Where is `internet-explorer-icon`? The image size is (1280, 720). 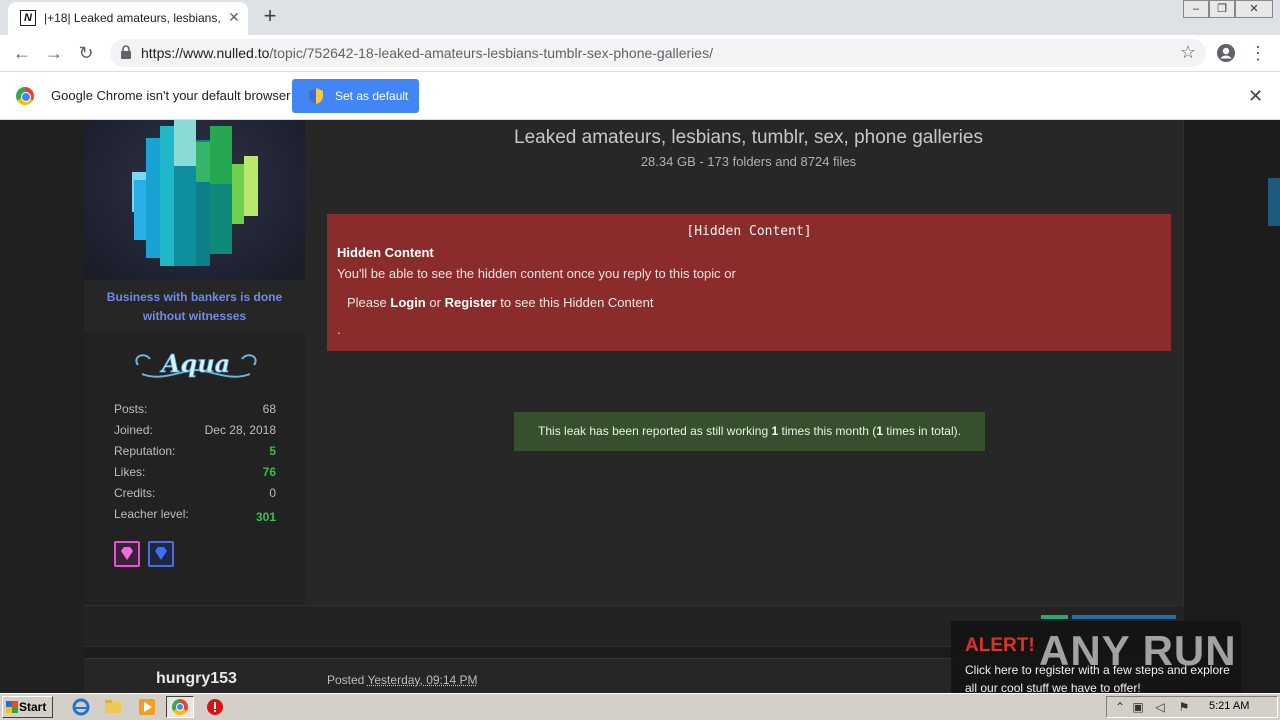
internet-explorer-icon is located at coordinates (81, 707).